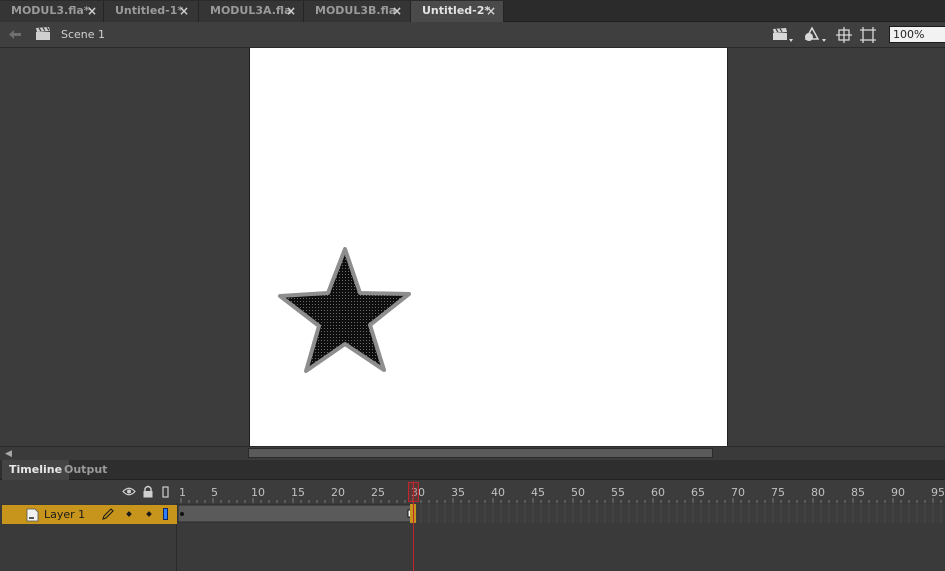 The height and width of the screenshot is (571, 945). I want to click on frame-cells, so click(561, 513).